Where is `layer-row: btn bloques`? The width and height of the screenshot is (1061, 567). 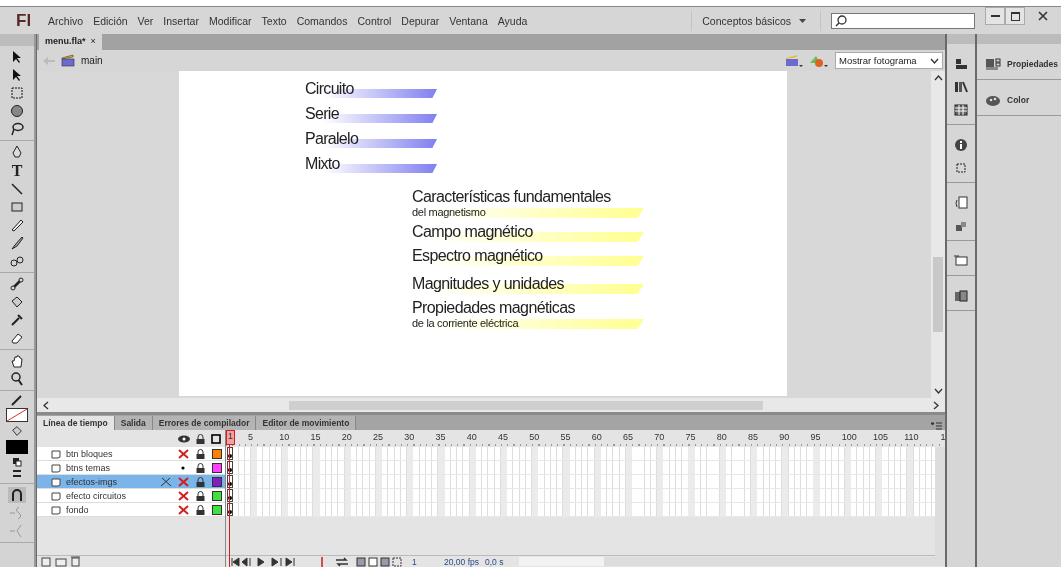 layer-row: btn bloques is located at coordinates (131, 454).